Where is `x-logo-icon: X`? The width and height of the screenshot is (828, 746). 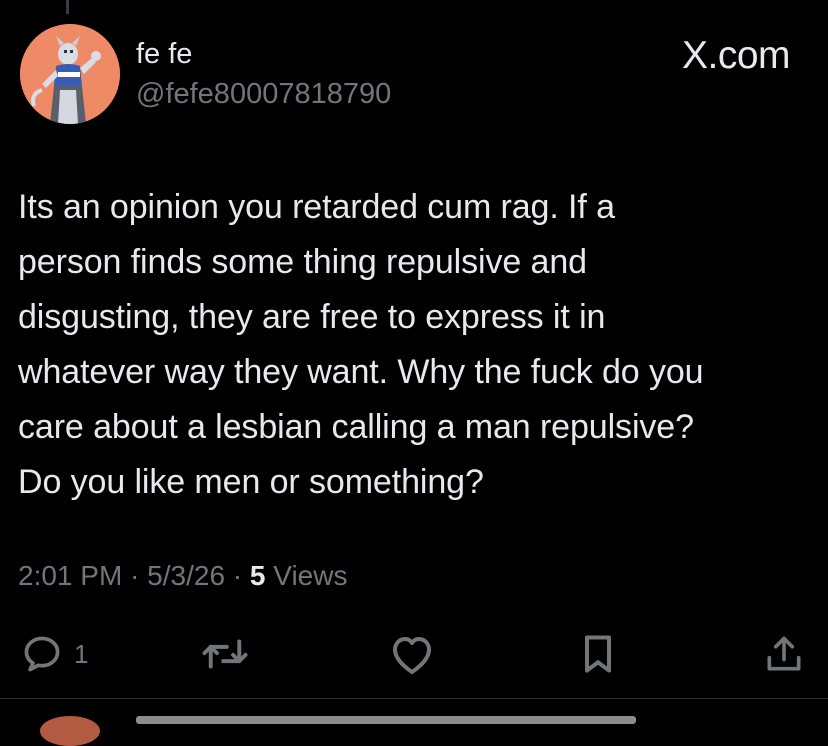 x-logo-icon: X is located at coordinates (694, 55).